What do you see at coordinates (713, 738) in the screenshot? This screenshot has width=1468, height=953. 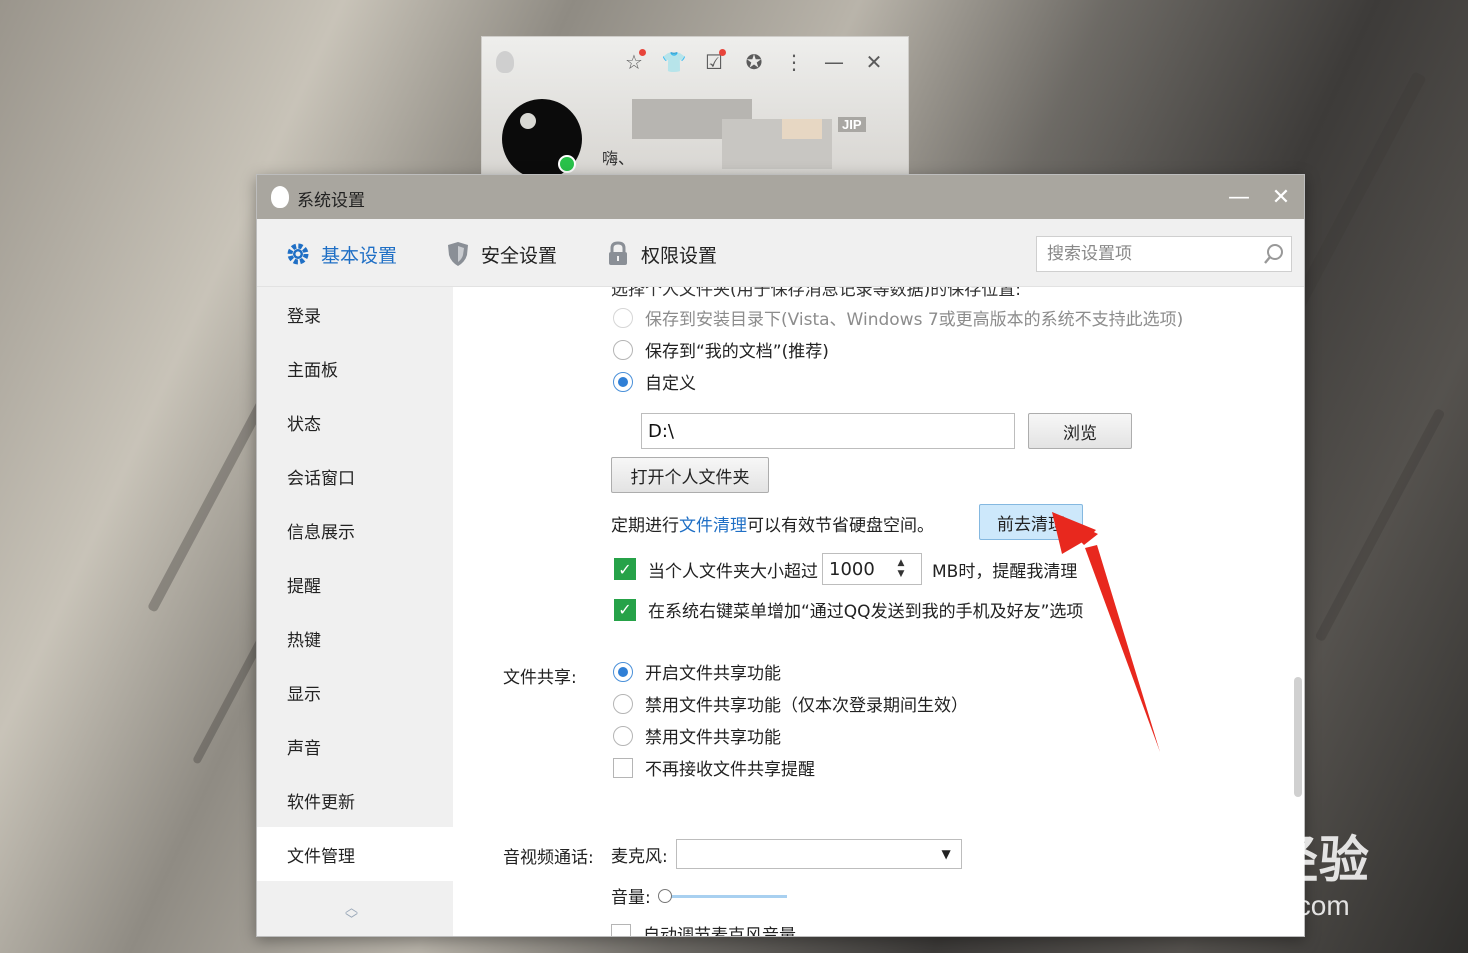 I see `radio-label: 禁用文件共享功能` at bounding box center [713, 738].